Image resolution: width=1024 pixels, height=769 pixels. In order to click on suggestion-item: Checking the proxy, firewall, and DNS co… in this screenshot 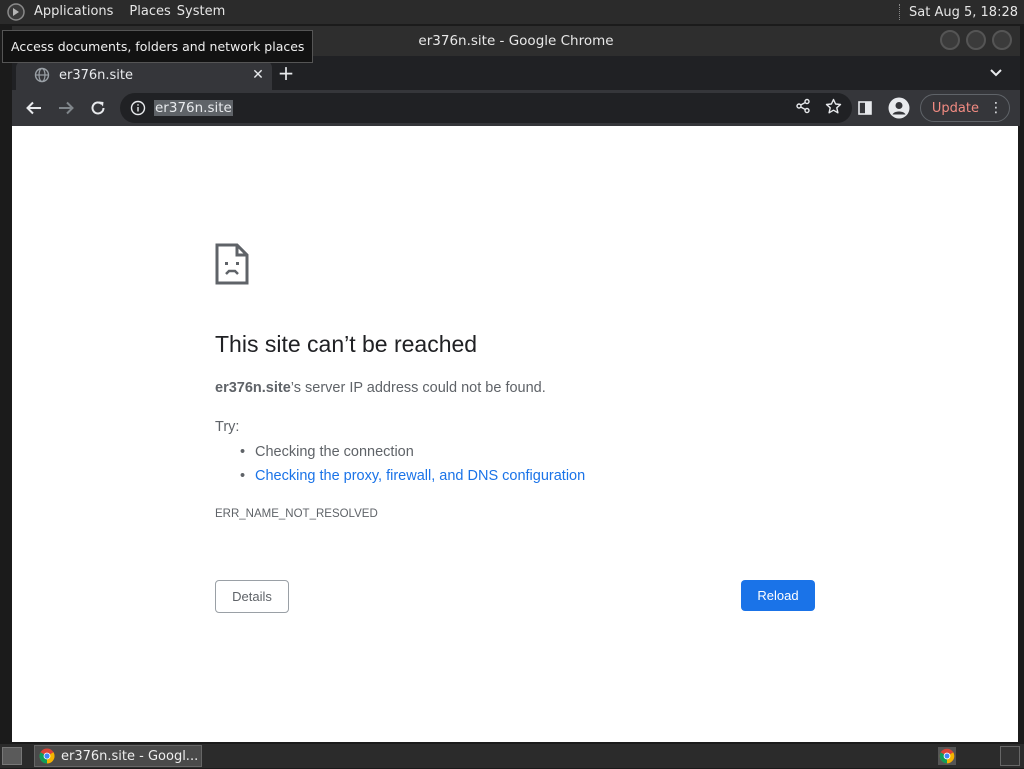, I will do `click(412, 476)`.